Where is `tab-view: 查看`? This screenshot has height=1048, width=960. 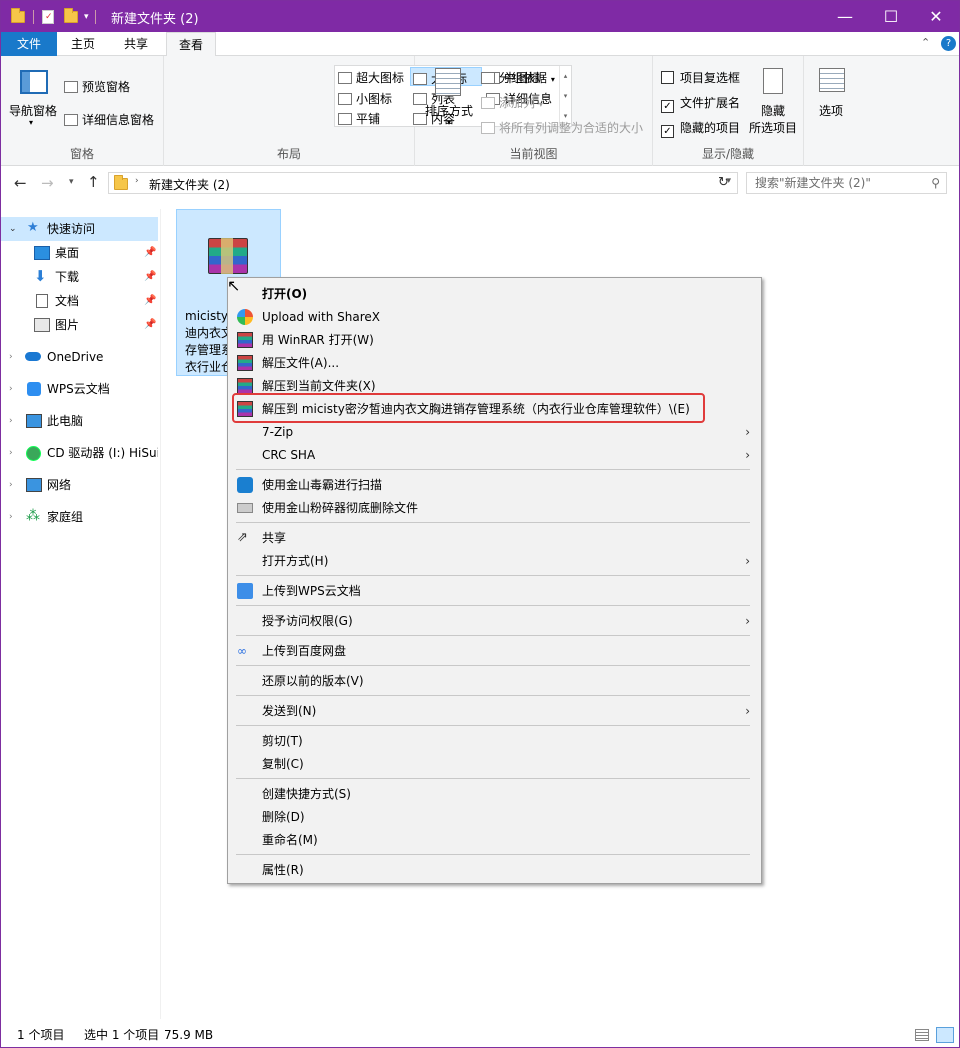
tab-view: 查看 is located at coordinates (191, 44).